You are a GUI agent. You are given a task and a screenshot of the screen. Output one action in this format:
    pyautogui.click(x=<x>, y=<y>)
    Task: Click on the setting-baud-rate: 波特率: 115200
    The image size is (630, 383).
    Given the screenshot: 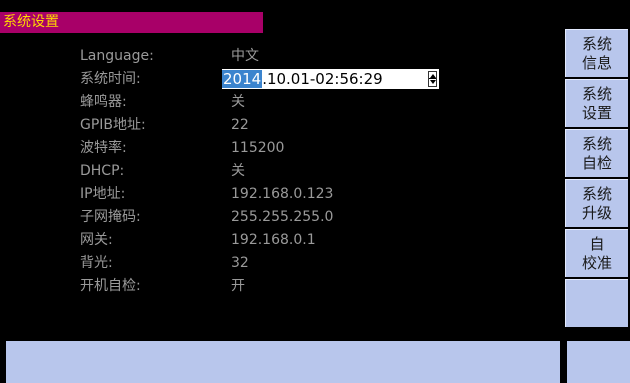 What is the action you would take?
    pyautogui.click(x=320, y=148)
    